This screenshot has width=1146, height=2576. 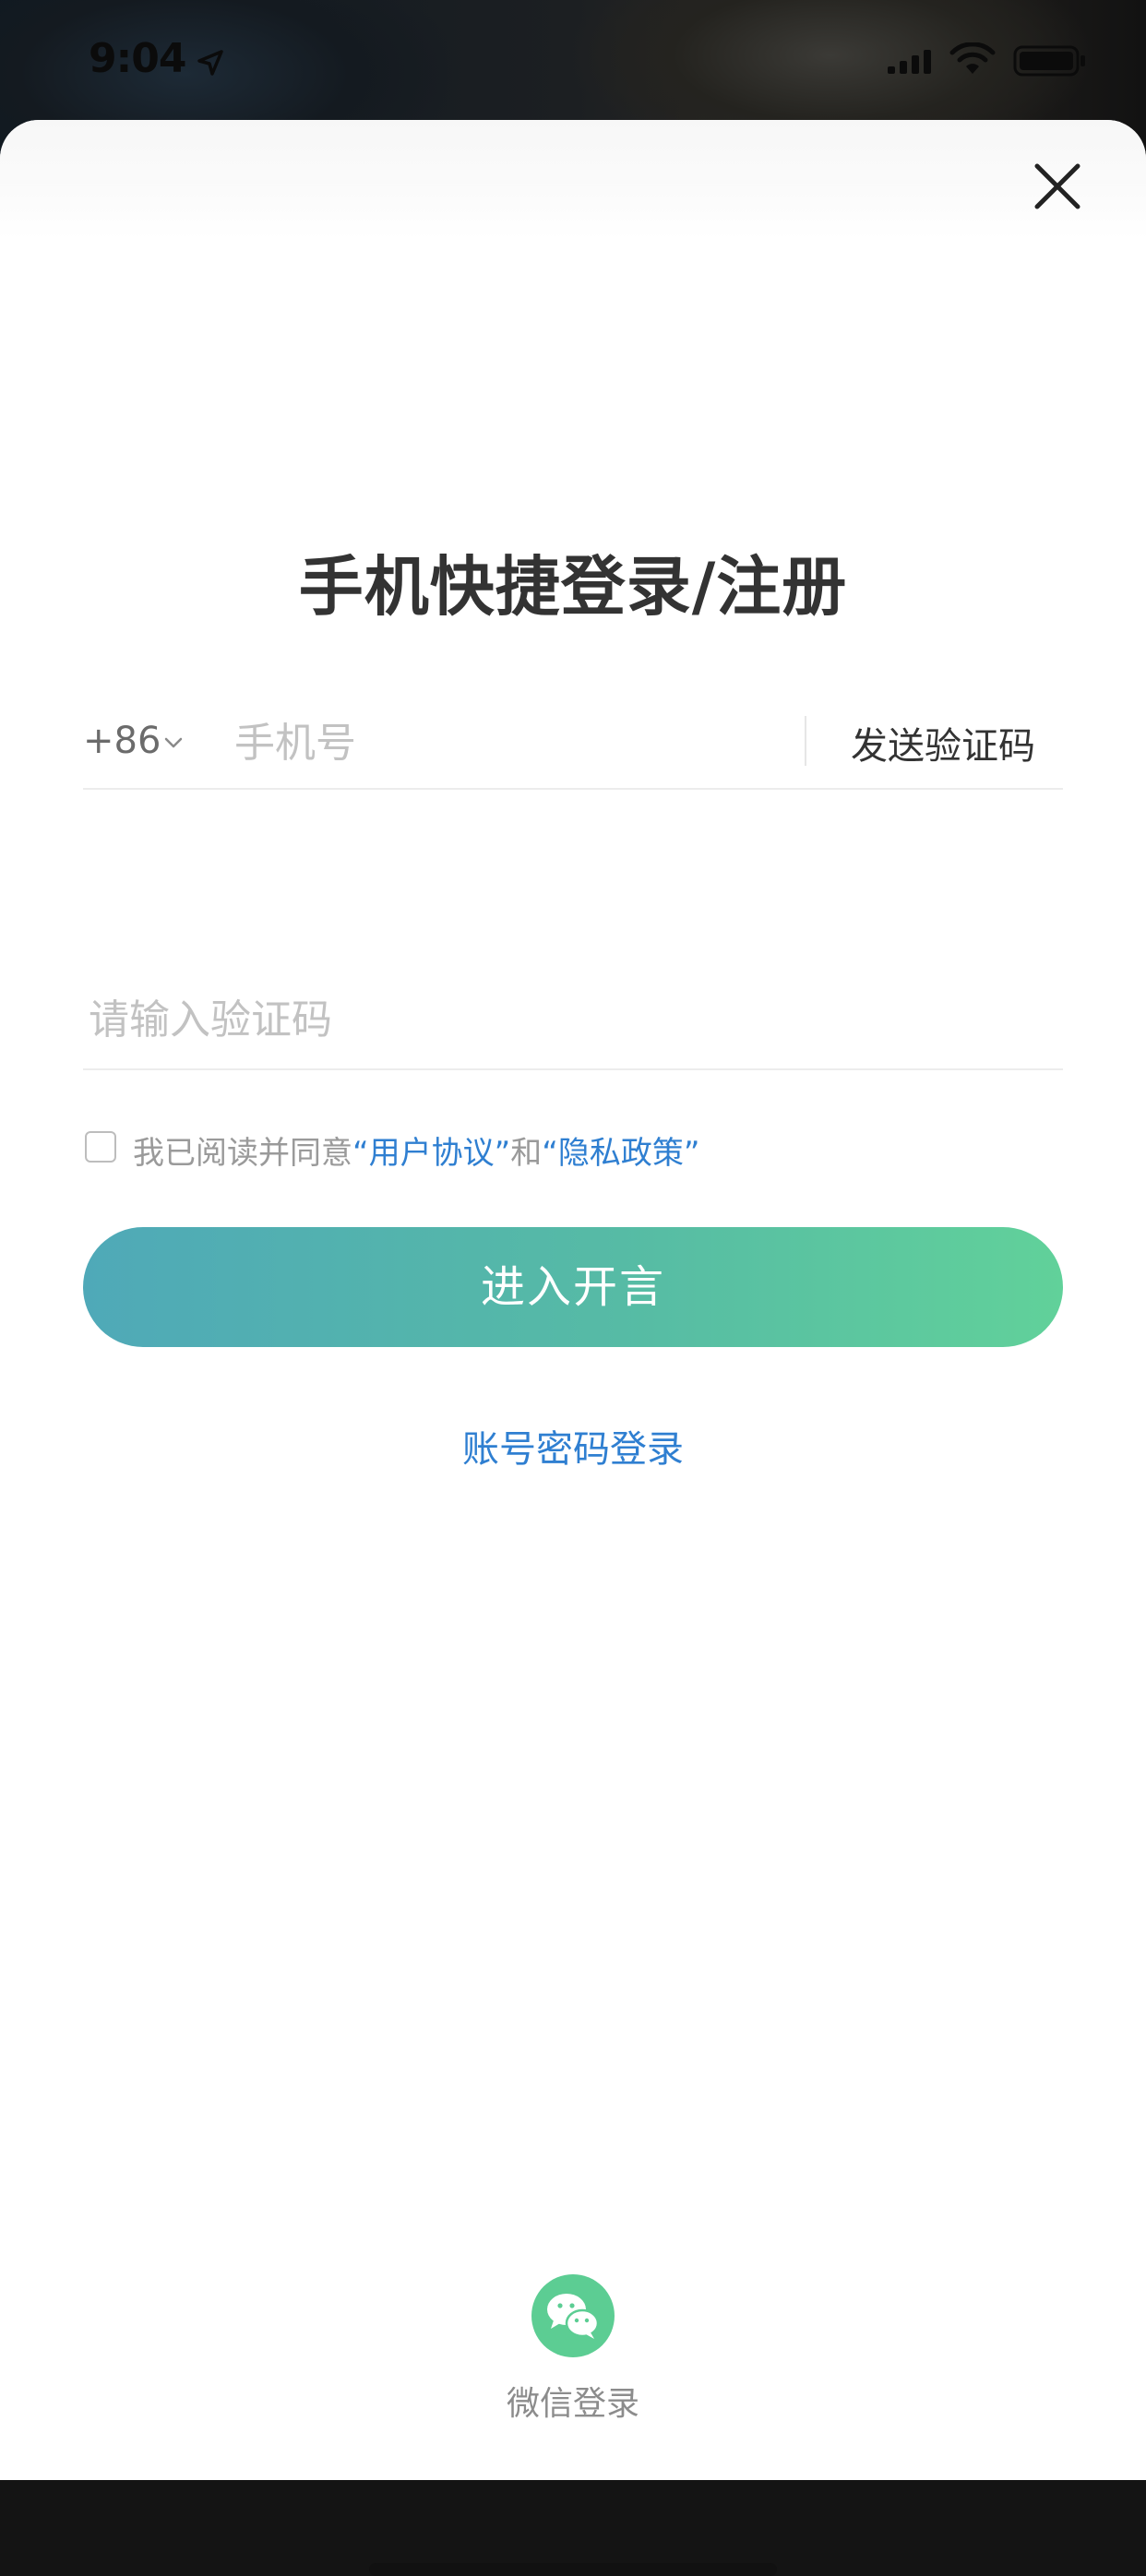 What do you see at coordinates (943, 742) in the screenshot?
I see `send-code-button: 发送验证码` at bounding box center [943, 742].